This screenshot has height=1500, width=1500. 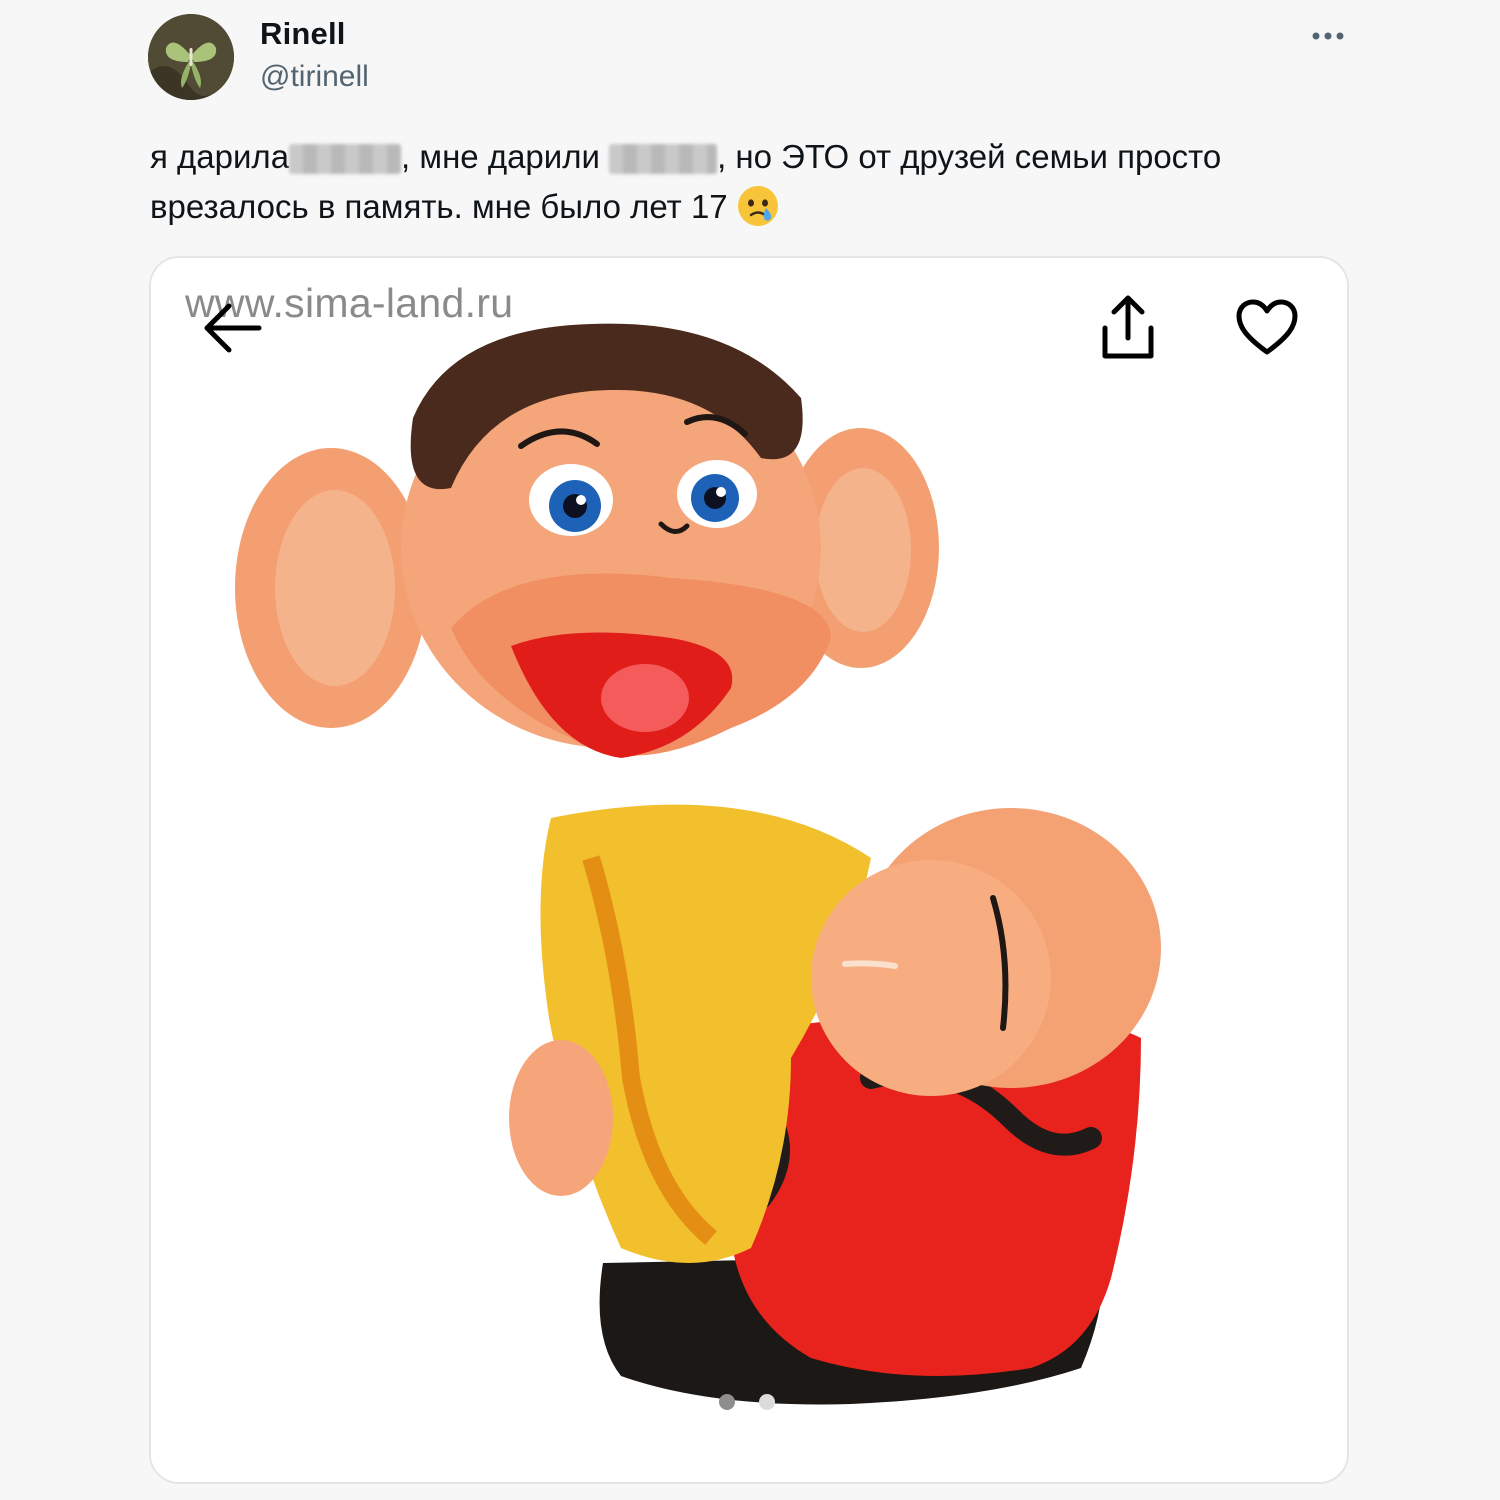 I want to click on heart-icon, so click(x=1267, y=327).